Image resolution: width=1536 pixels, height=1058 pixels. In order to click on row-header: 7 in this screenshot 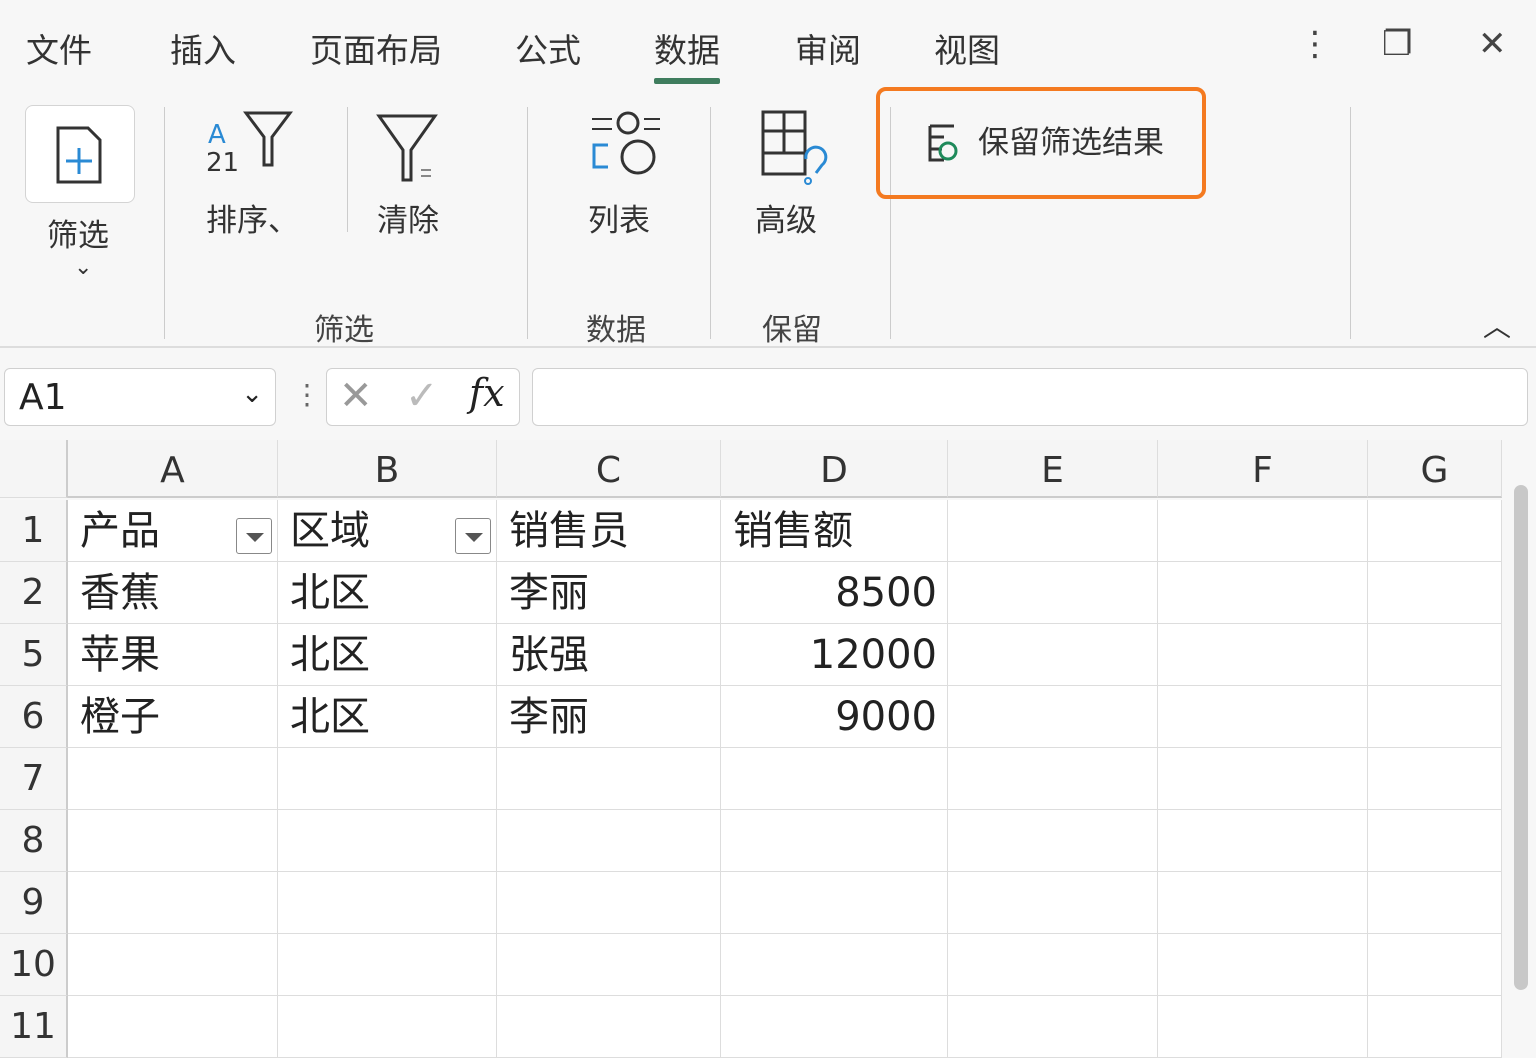, I will do `click(34, 779)`.